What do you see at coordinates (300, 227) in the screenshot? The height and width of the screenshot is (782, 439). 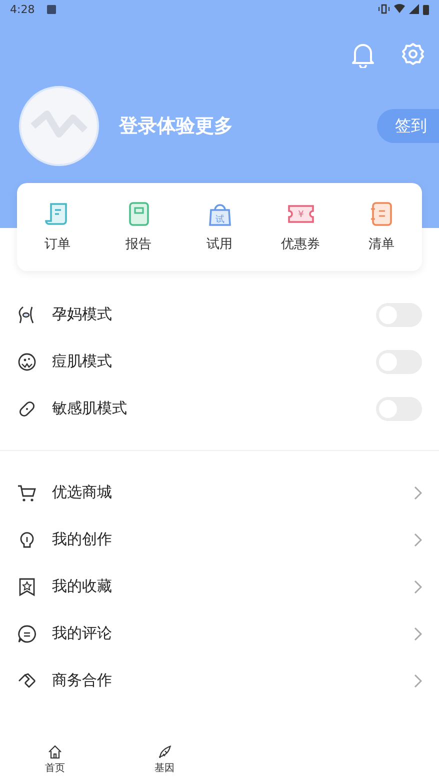 I see `shortcut-item: ¥ 优惠券` at bounding box center [300, 227].